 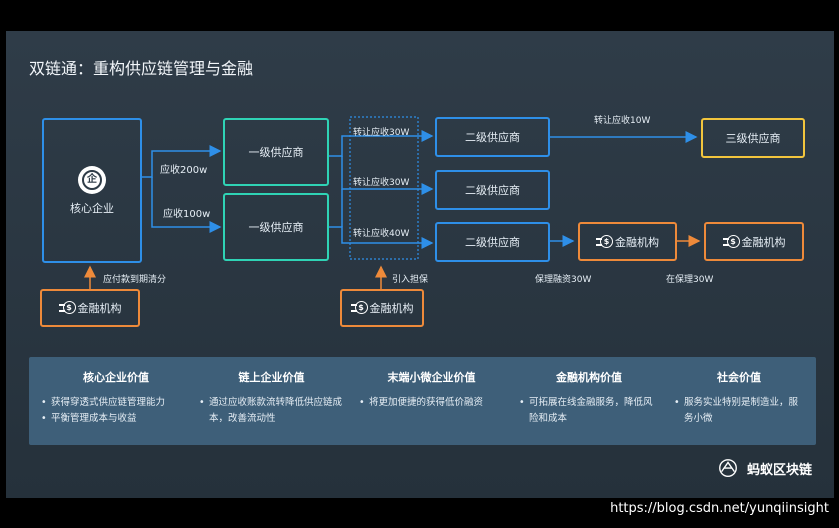 What do you see at coordinates (381, 234) in the screenshot?
I see `edge-label-transfer-40: 转让应收40W` at bounding box center [381, 234].